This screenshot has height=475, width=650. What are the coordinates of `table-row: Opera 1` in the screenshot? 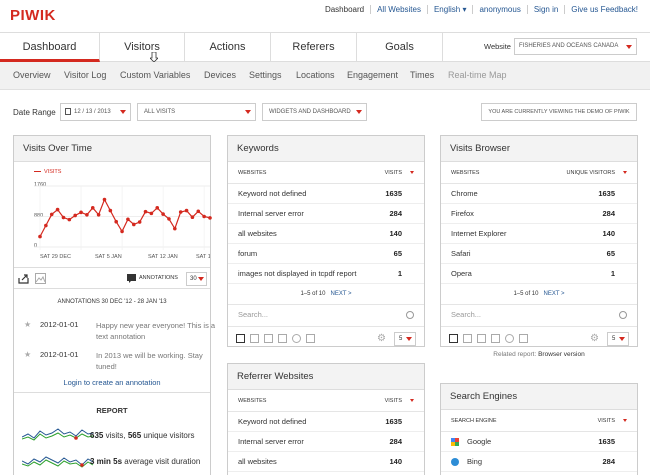 It's located at (539, 274).